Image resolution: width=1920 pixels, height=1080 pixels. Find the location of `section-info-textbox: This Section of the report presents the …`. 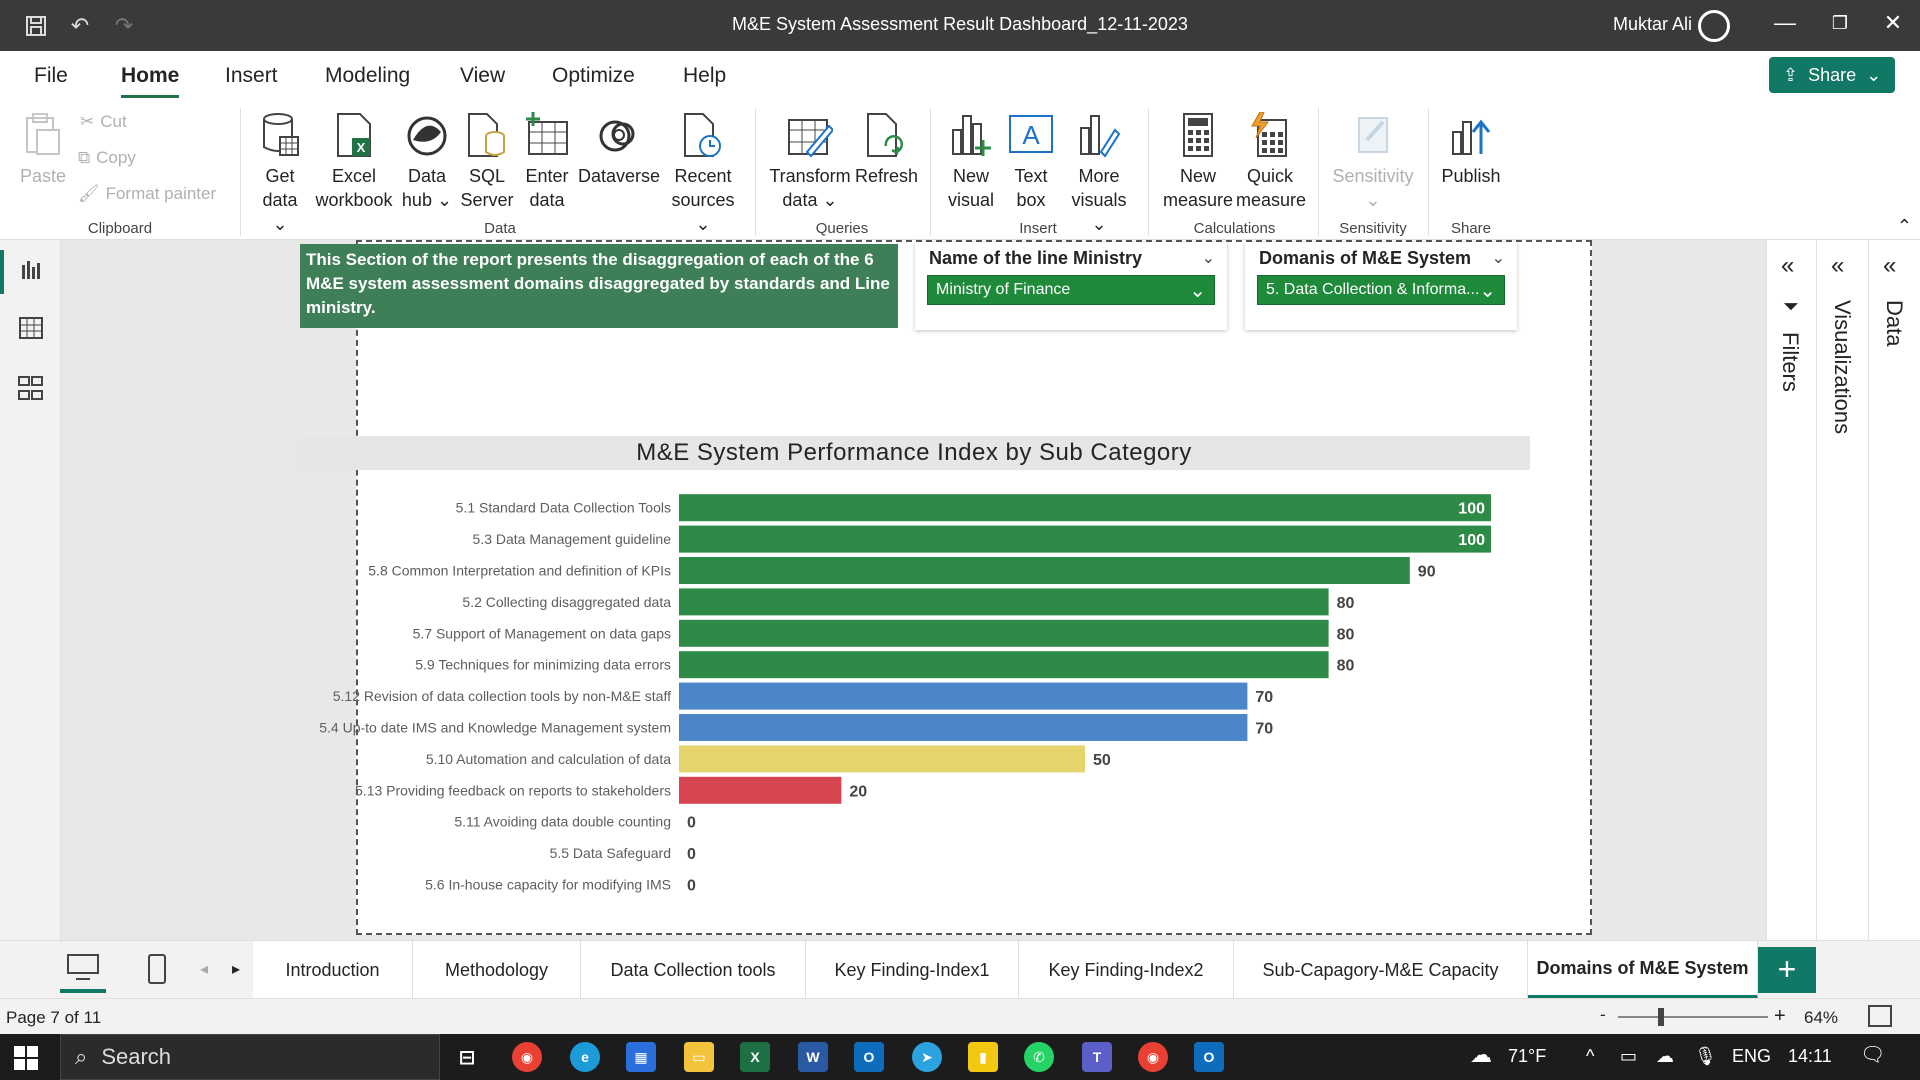

section-info-textbox: This Section of the report presents the … is located at coordinates (599, 286).